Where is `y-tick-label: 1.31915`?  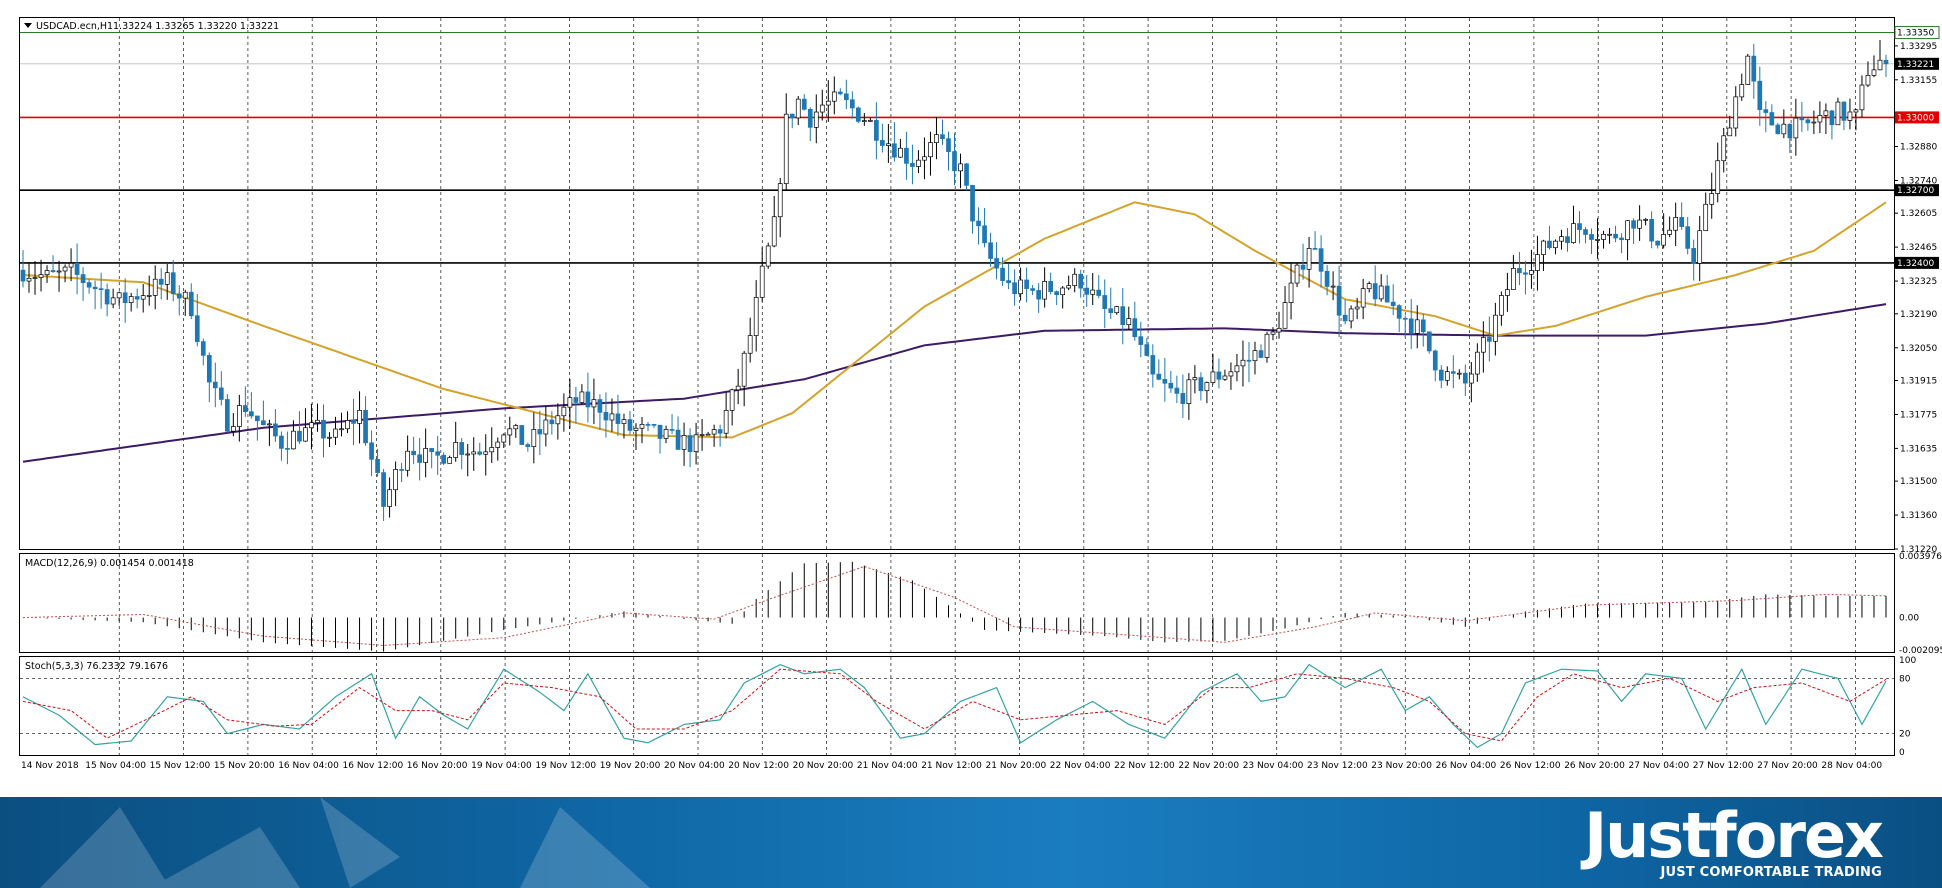 y-tick-label: 1.31915 is located at coordinates (1918, 381).